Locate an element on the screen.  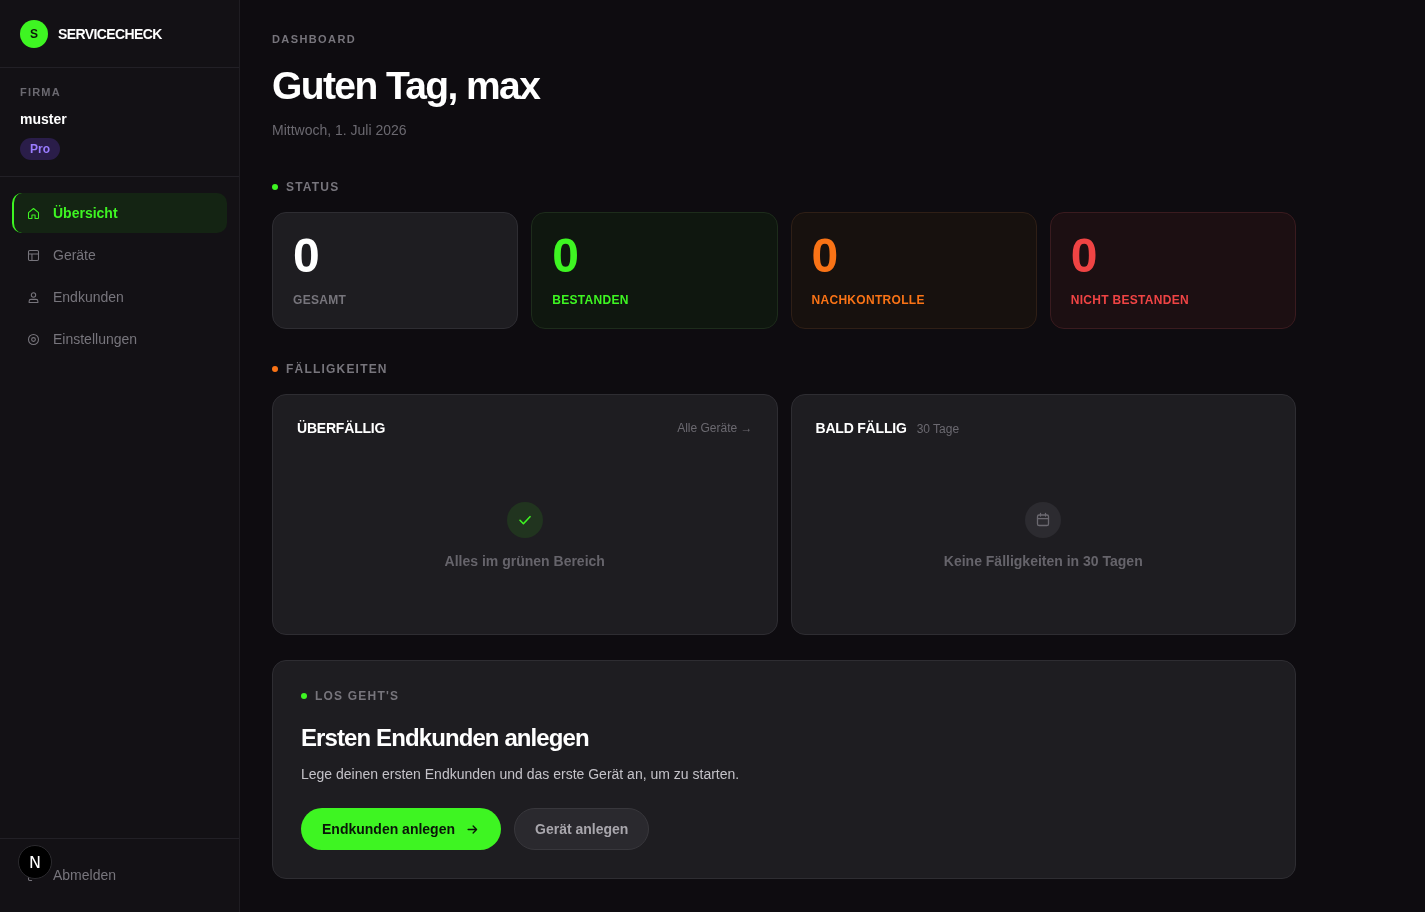
card-description: Lege deinen ersten Endkunden und das erste Gerät an, um zu starten. is located at coordinates (521, 774).